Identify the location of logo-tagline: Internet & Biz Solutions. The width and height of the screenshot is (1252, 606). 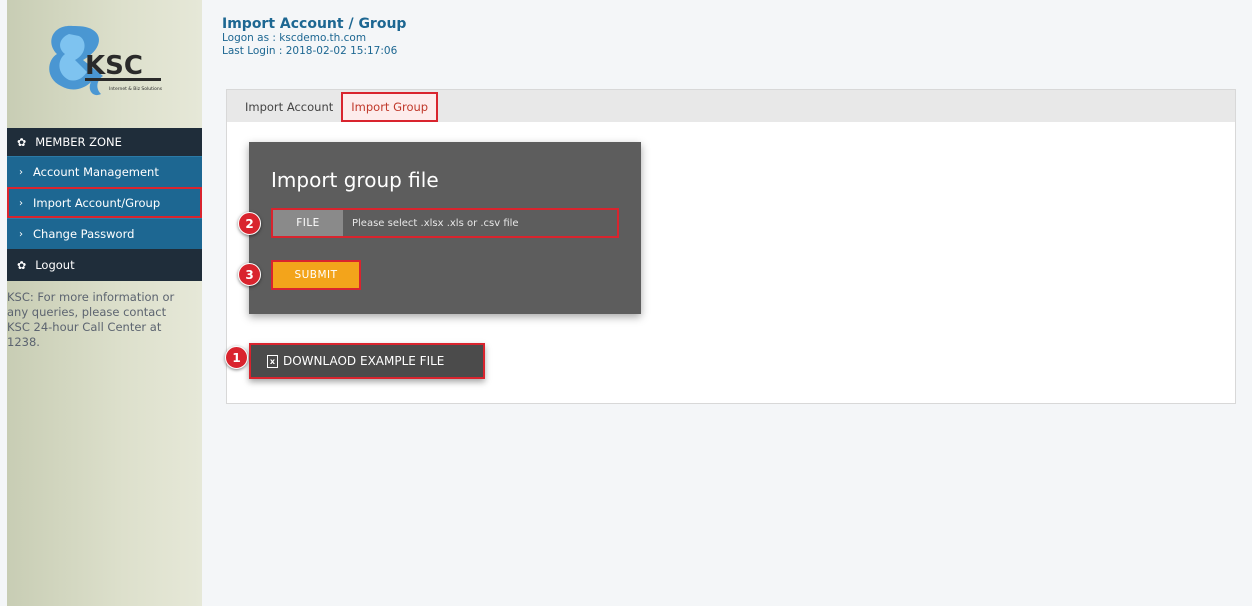
(136, 89).